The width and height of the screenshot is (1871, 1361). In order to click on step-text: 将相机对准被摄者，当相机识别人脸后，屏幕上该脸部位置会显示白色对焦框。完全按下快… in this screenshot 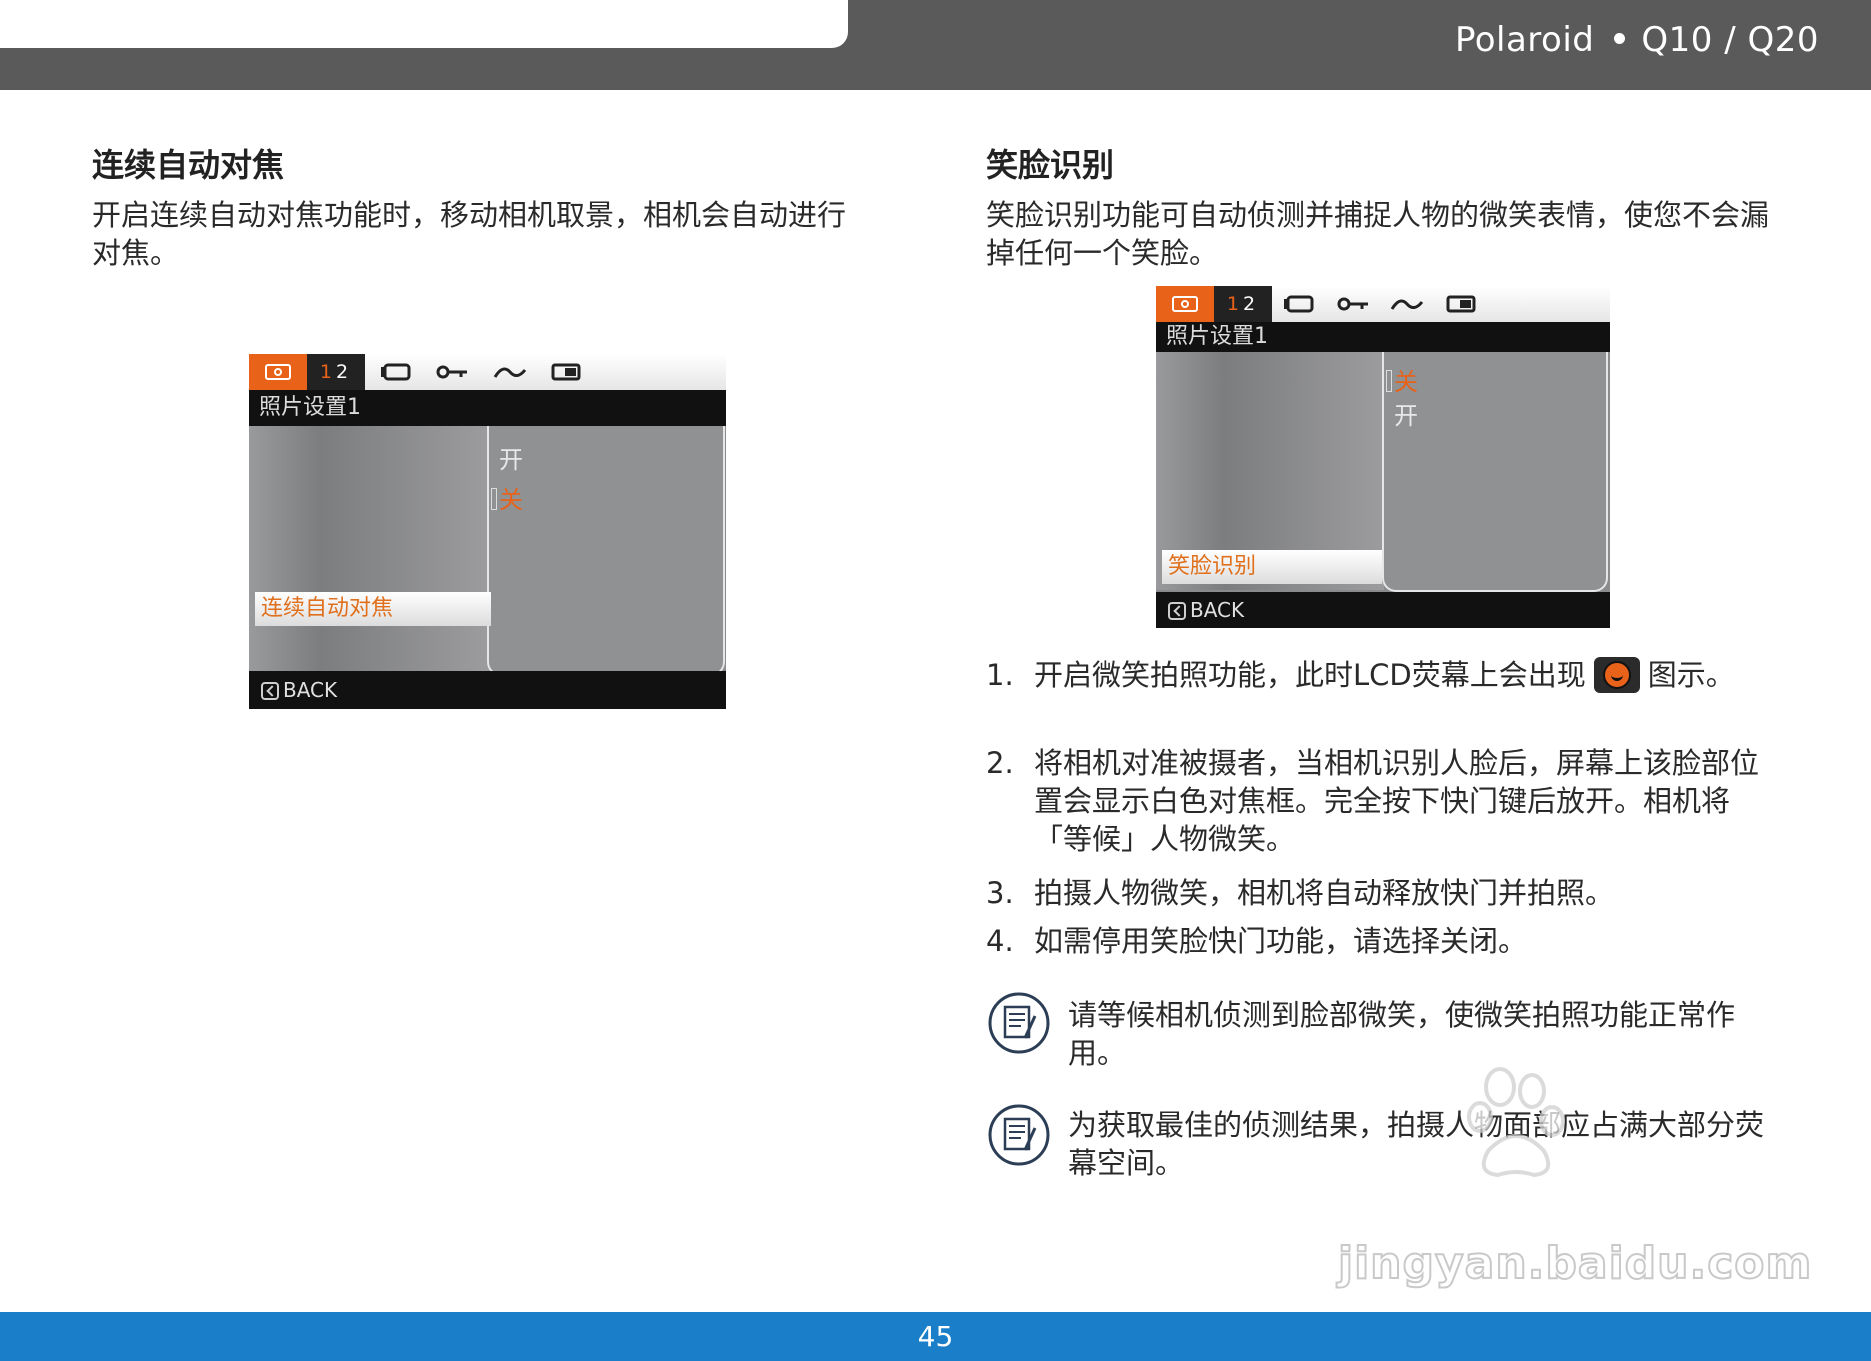, I will do `click(1397, 801)`.